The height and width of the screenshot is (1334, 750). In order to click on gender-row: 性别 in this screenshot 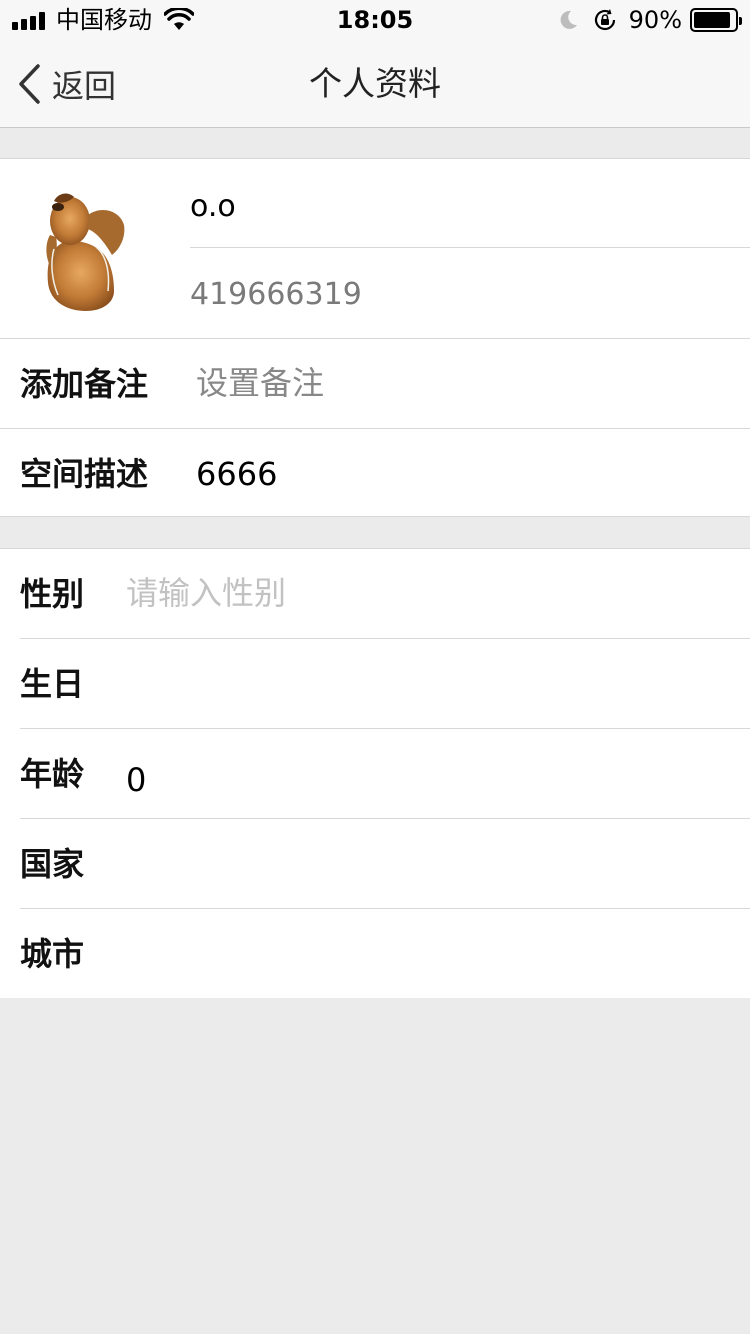, I will do `click(375, 593)`.